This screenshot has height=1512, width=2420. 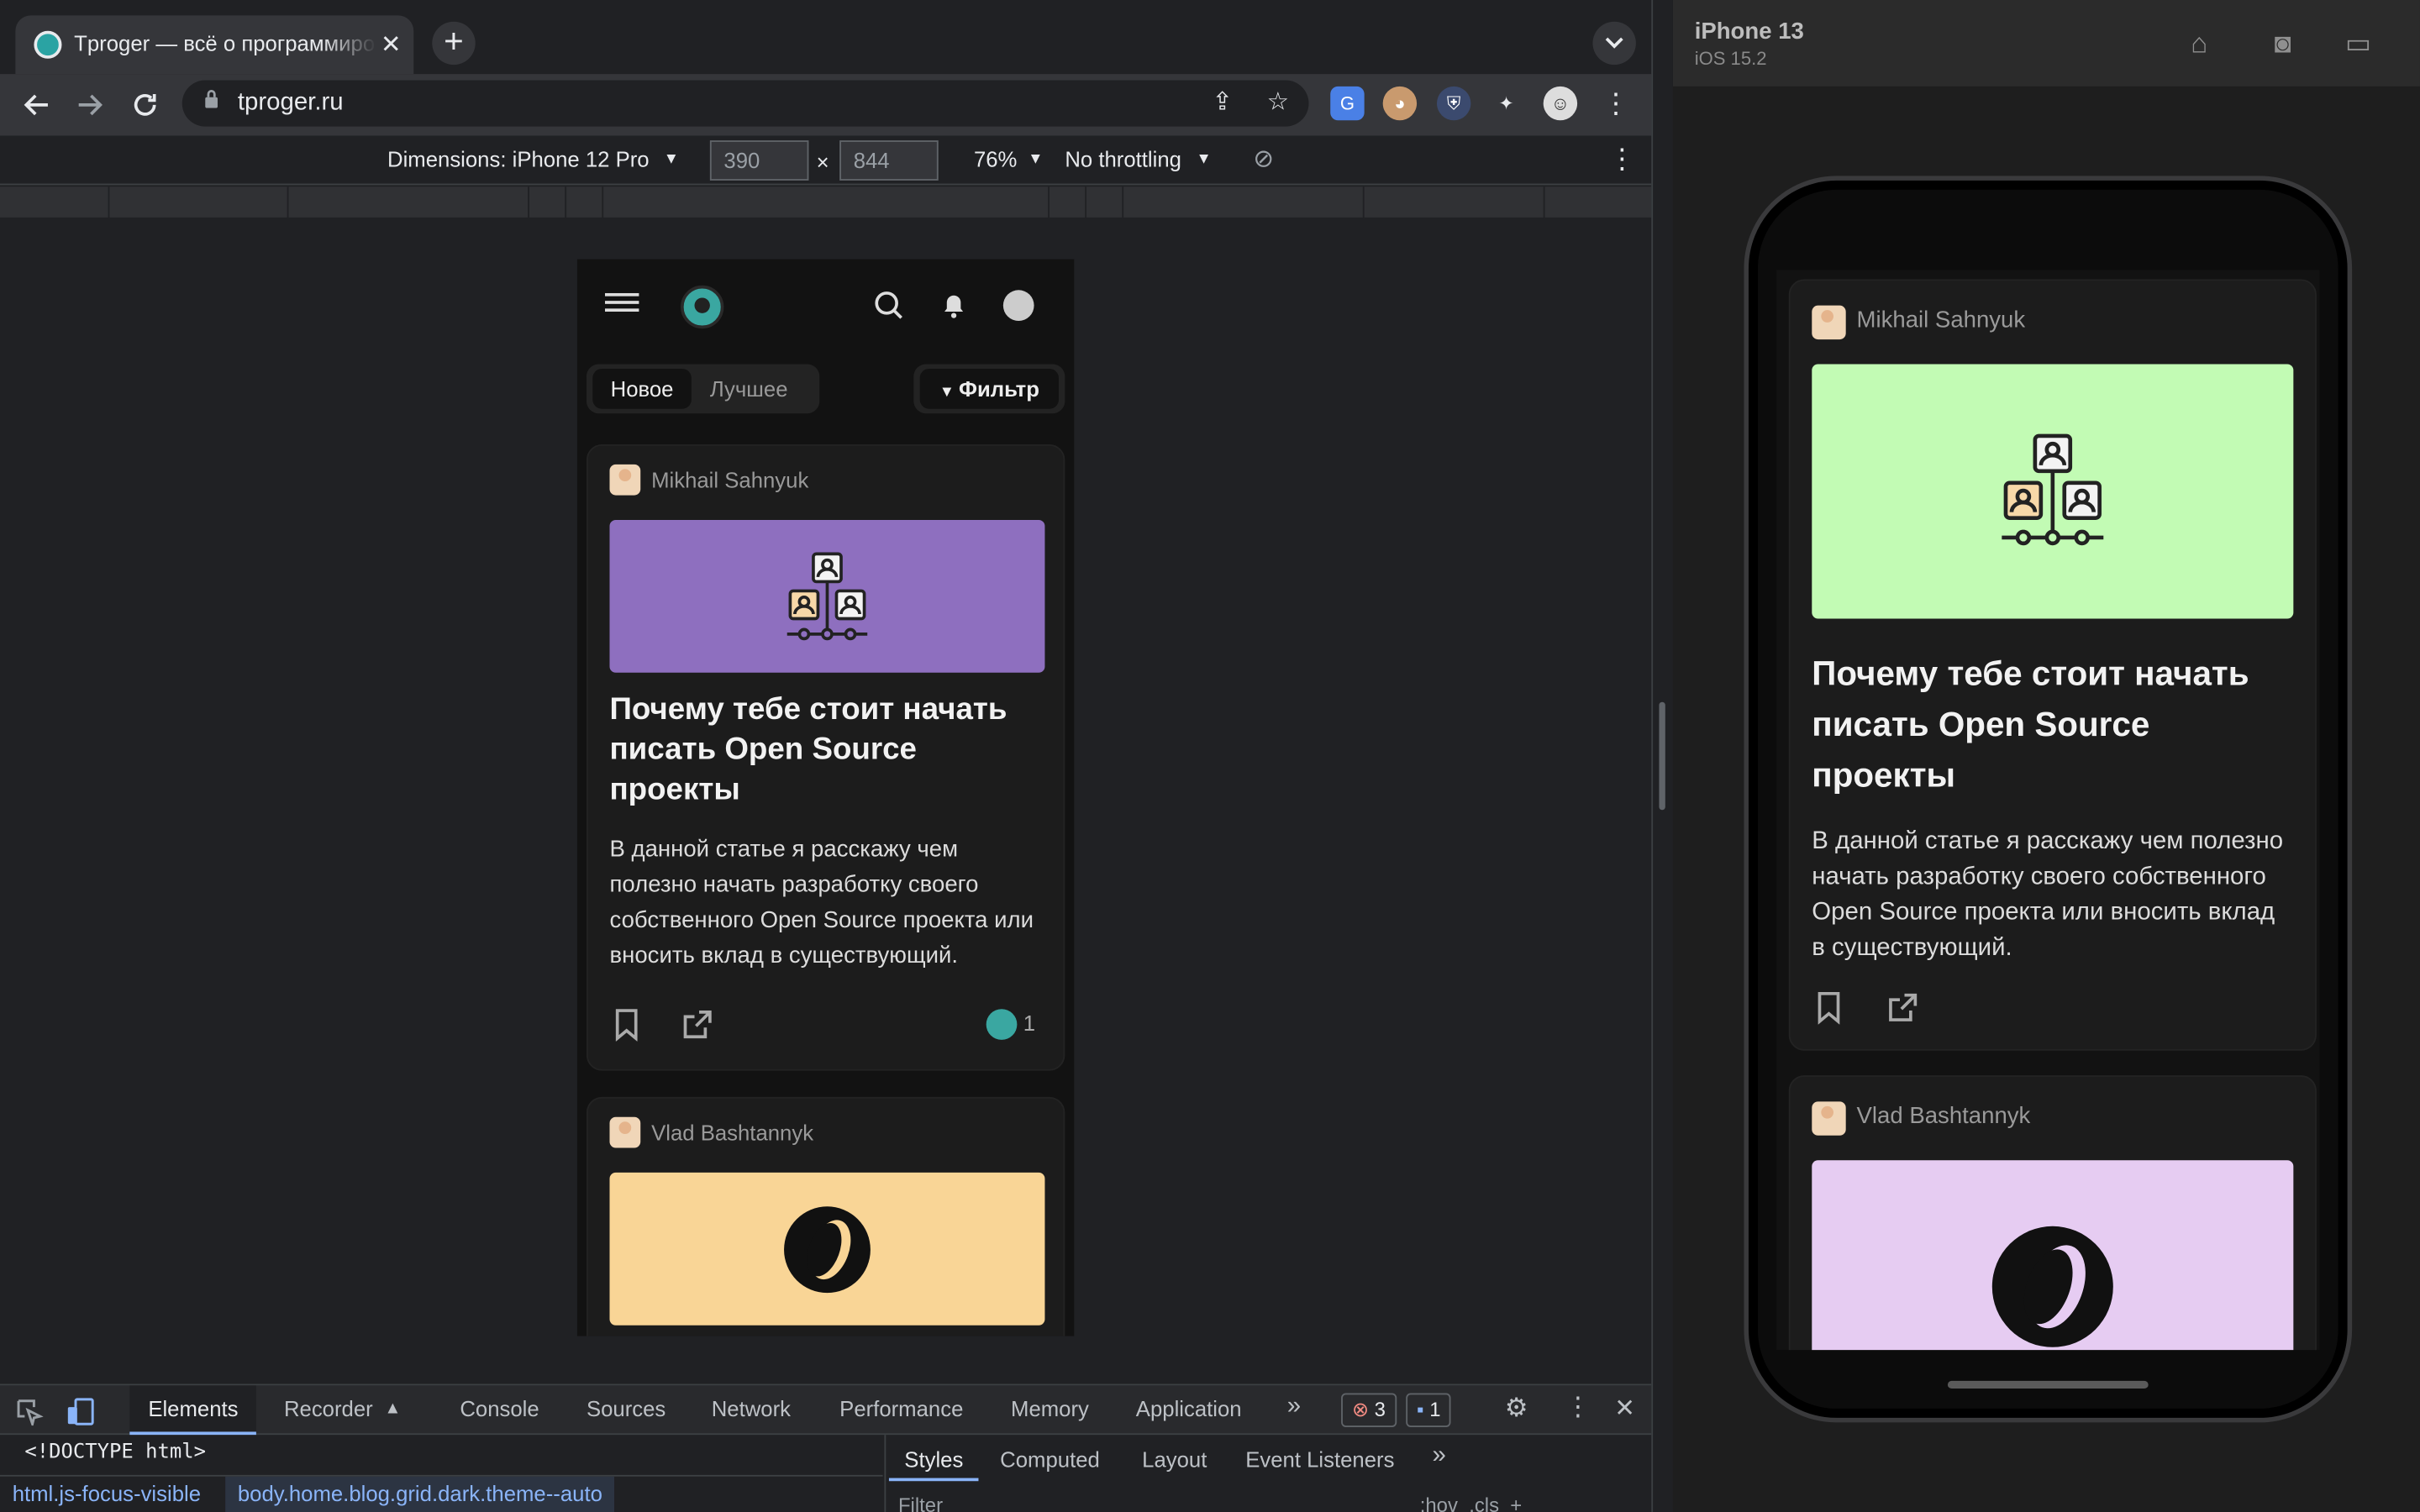 I want to click on thumbs-up-icon, so click(x=1002, y=1024).